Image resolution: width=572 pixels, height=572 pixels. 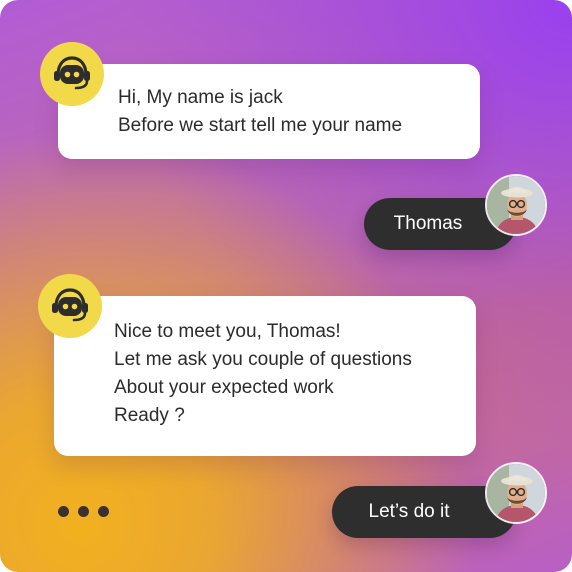 I want to click on bot-message-line: Ready ?, so click(x=149, y=415).